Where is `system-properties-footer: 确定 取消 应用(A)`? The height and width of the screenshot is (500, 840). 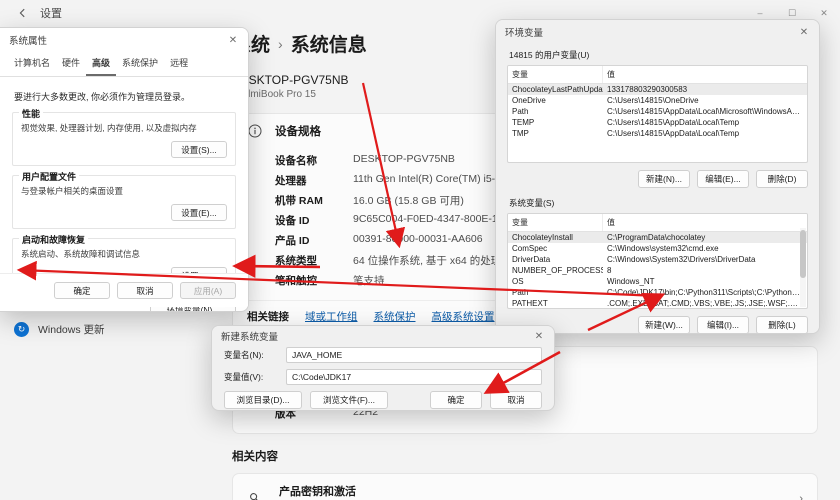
system-properties-footer: 确定 取消 应用(A) is located at coordinates (124, 290).